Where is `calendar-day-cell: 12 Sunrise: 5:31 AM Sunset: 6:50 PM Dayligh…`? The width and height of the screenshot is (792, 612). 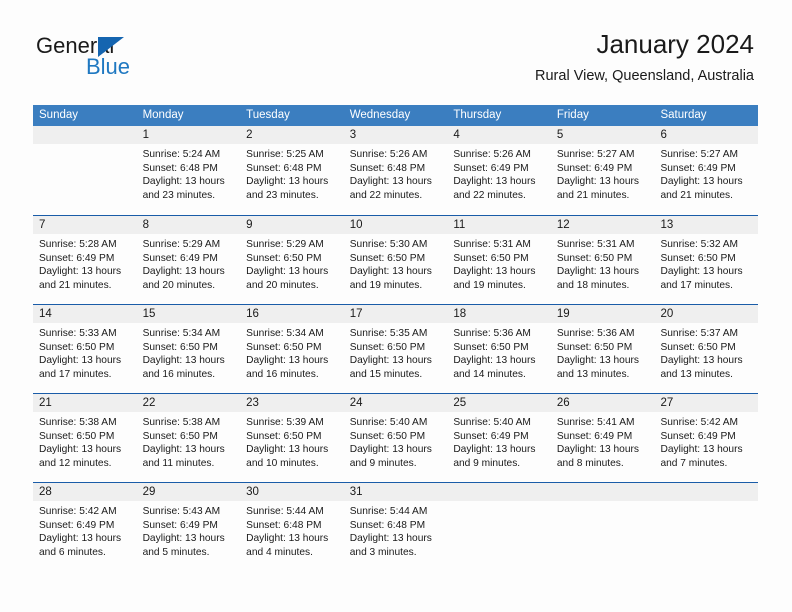 calendar-day-cell: 12 Sunrise: 5:31 AM Sunset: 6:50 PM Dayligh… is located at coordinates (602, 260).